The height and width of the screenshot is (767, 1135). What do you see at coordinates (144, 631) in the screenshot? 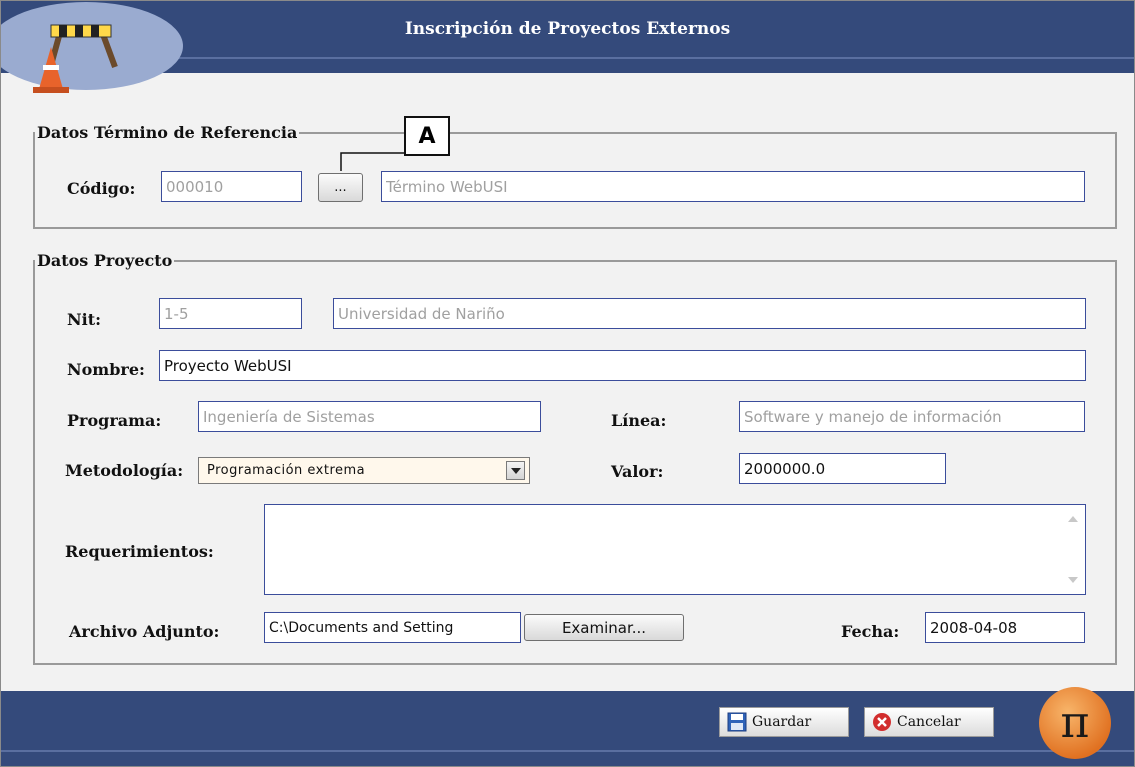
I see `archivo-label: Archivo Adjunto:` at bounding box center [144, 631].